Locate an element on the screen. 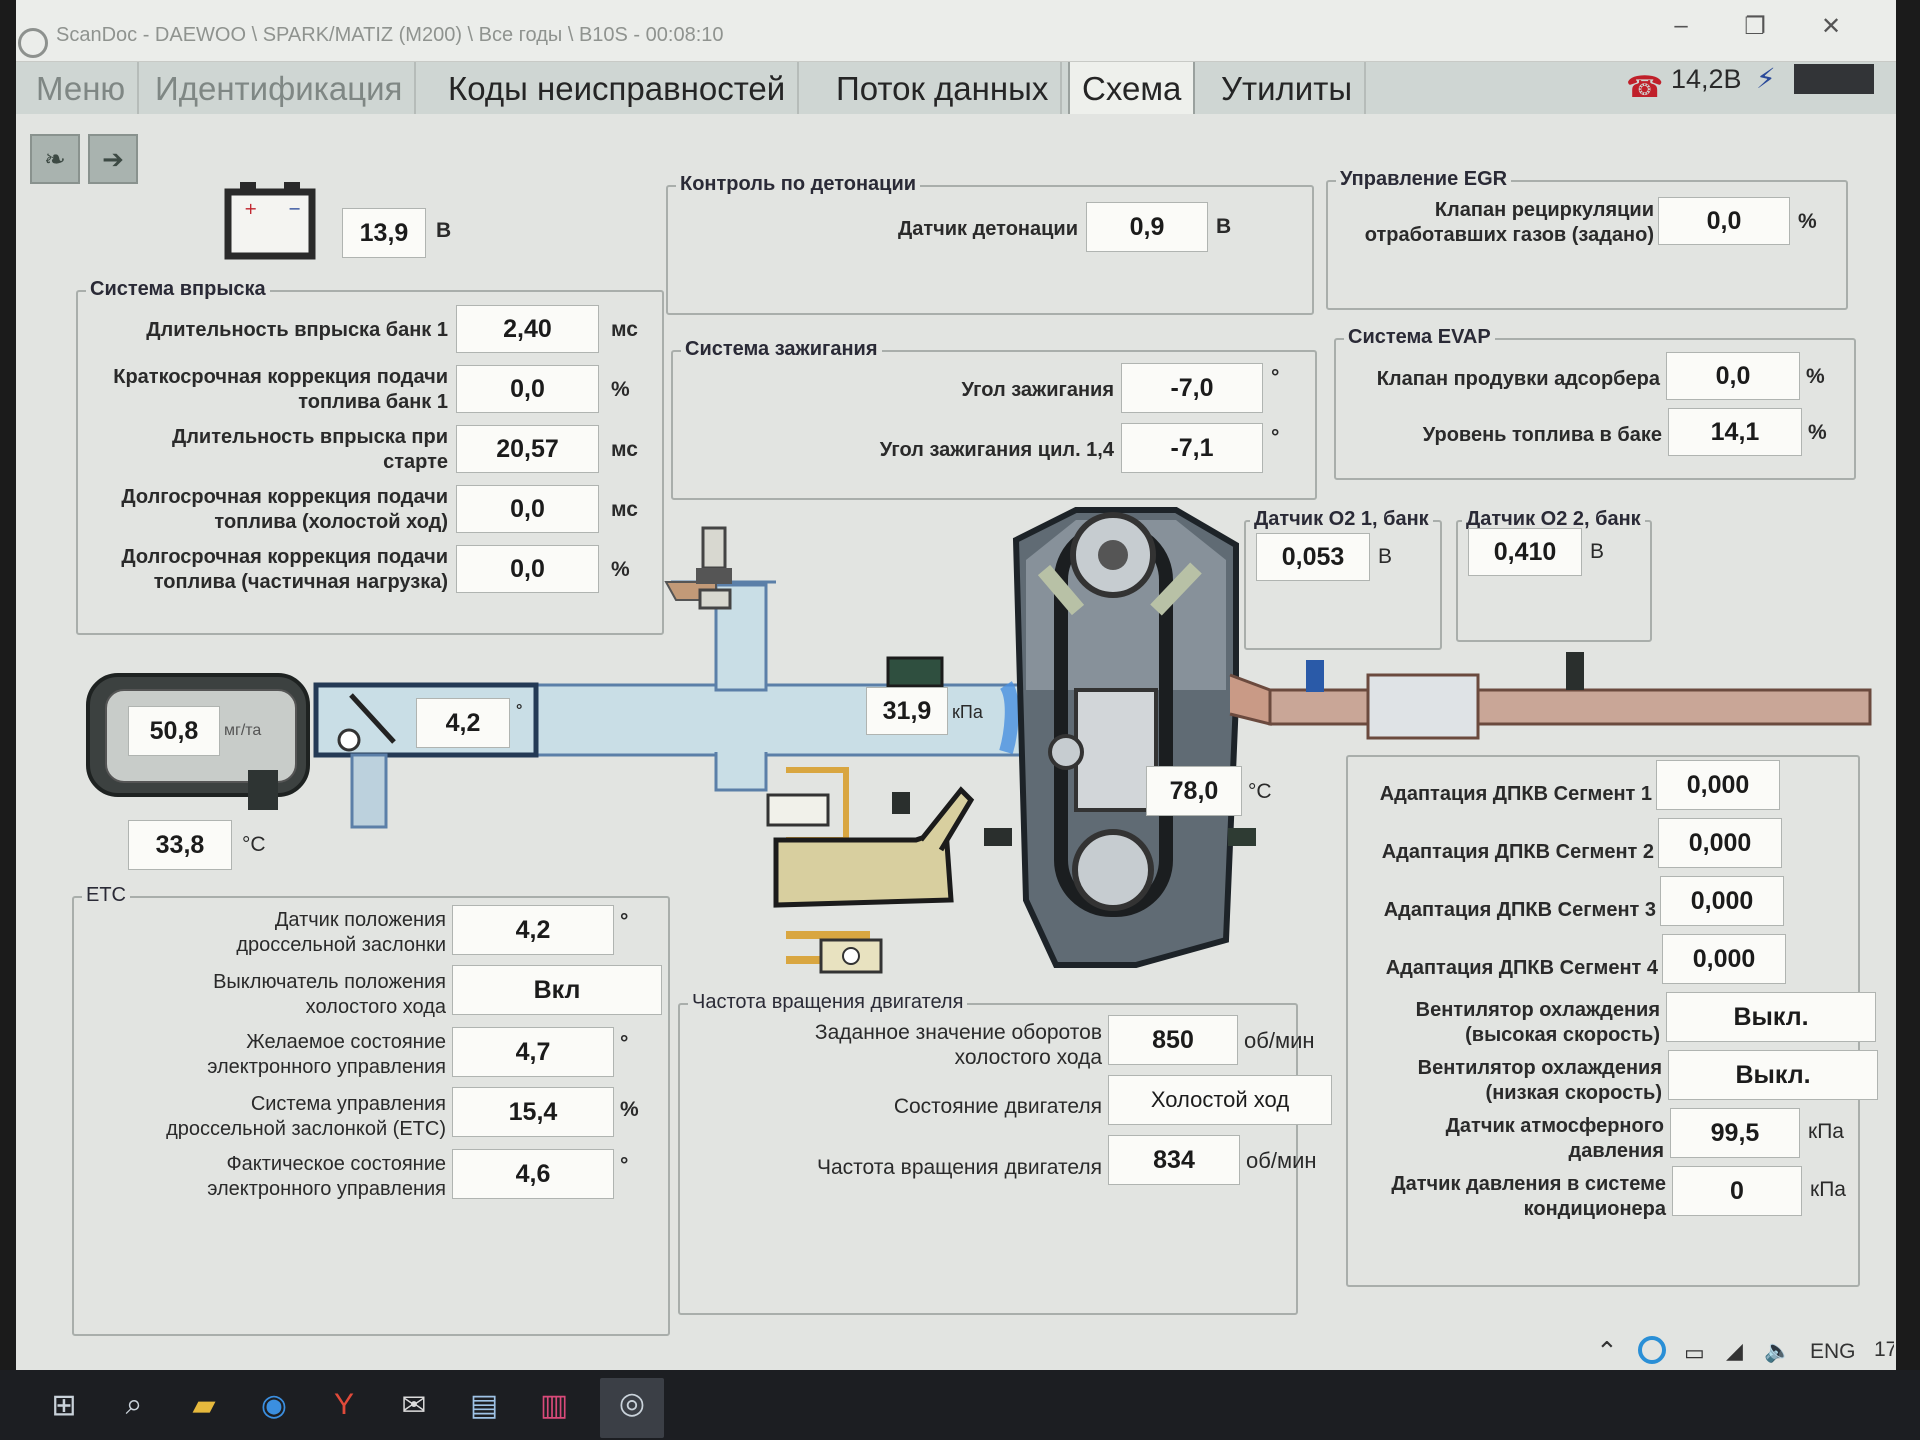 This screenshot has width=1920, height=1440. ignition-value-1: -7,0 is located at coordinates (1192, 388).